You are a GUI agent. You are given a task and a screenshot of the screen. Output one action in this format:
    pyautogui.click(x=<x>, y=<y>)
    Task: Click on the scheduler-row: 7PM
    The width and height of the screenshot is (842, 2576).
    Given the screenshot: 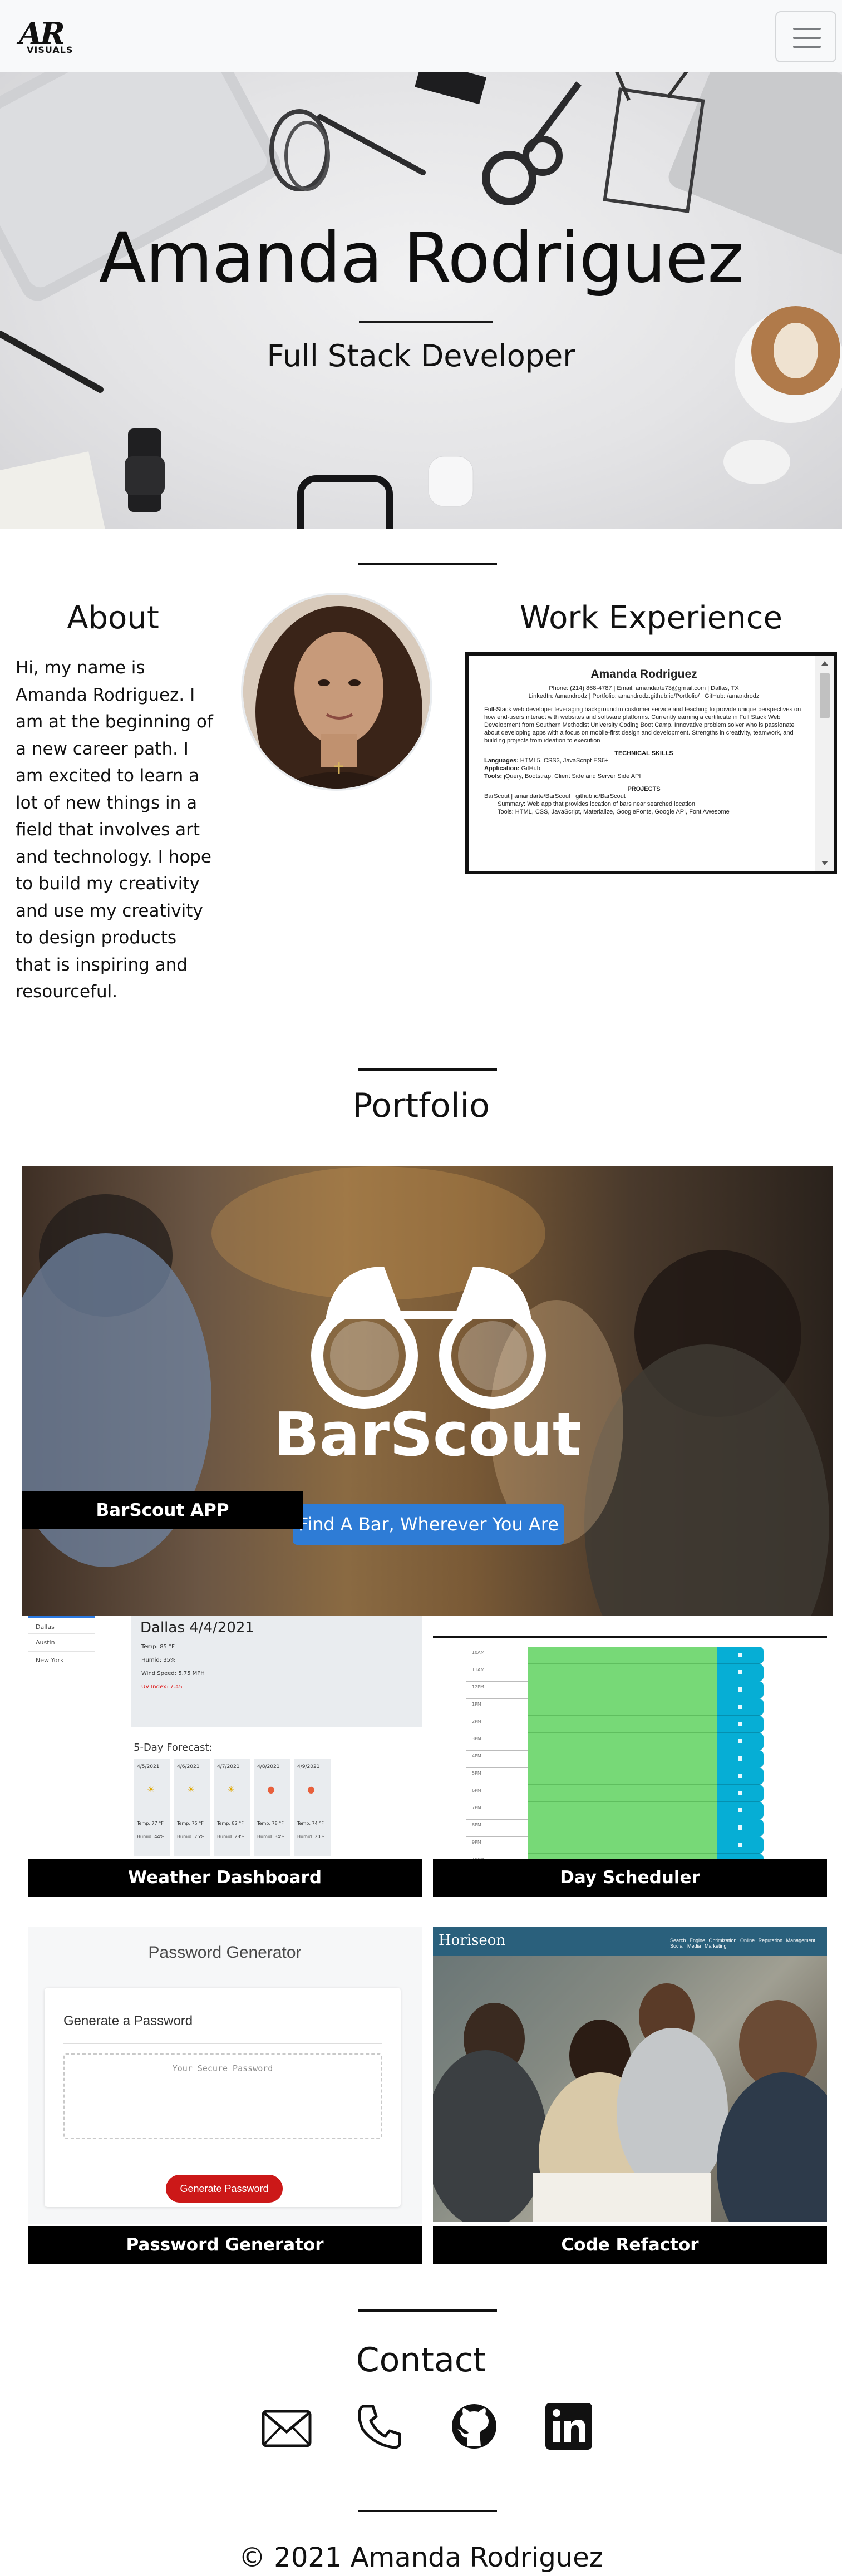 What is the action you would take?
    pyautogui.click(x=598, y=1810)
    